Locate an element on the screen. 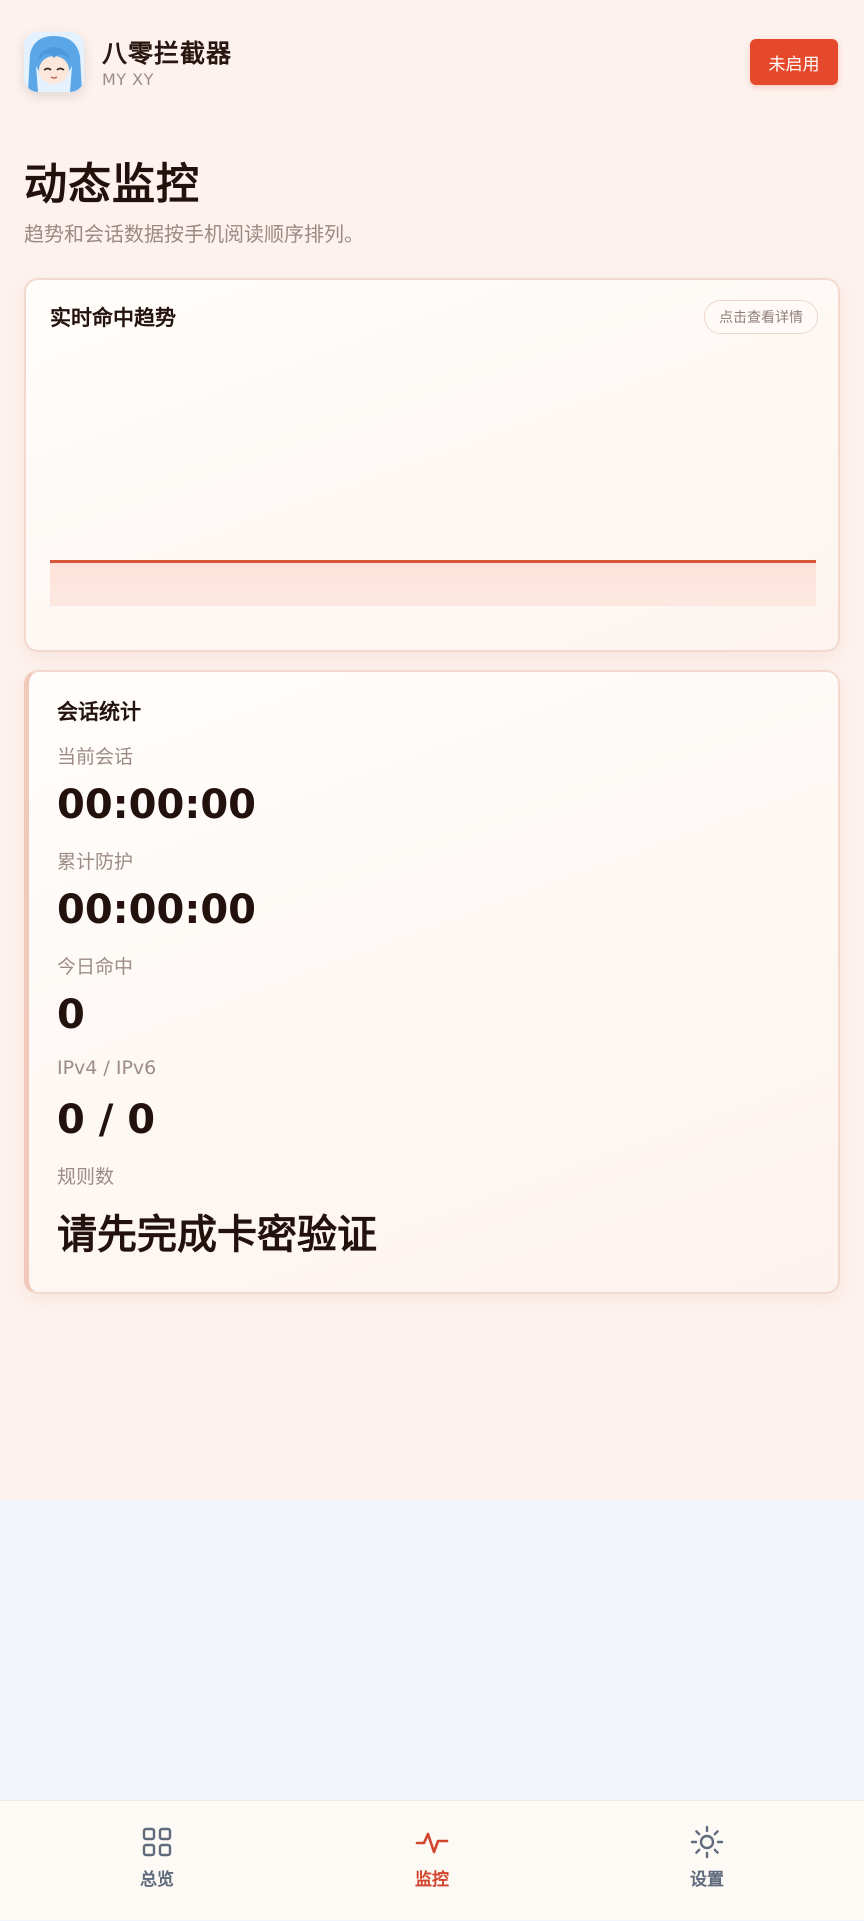  stat-label-today-hits: 今日命中 is located at coordinates (95, 967).